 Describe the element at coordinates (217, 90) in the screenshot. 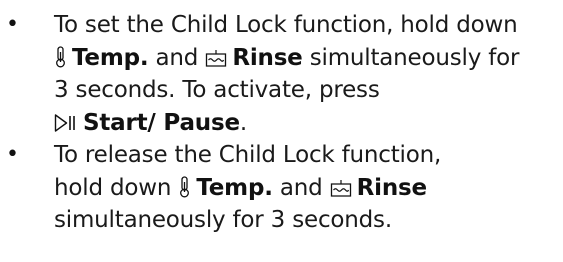

I see `instruction-text: 3 seconds. To activate, press` at that location.